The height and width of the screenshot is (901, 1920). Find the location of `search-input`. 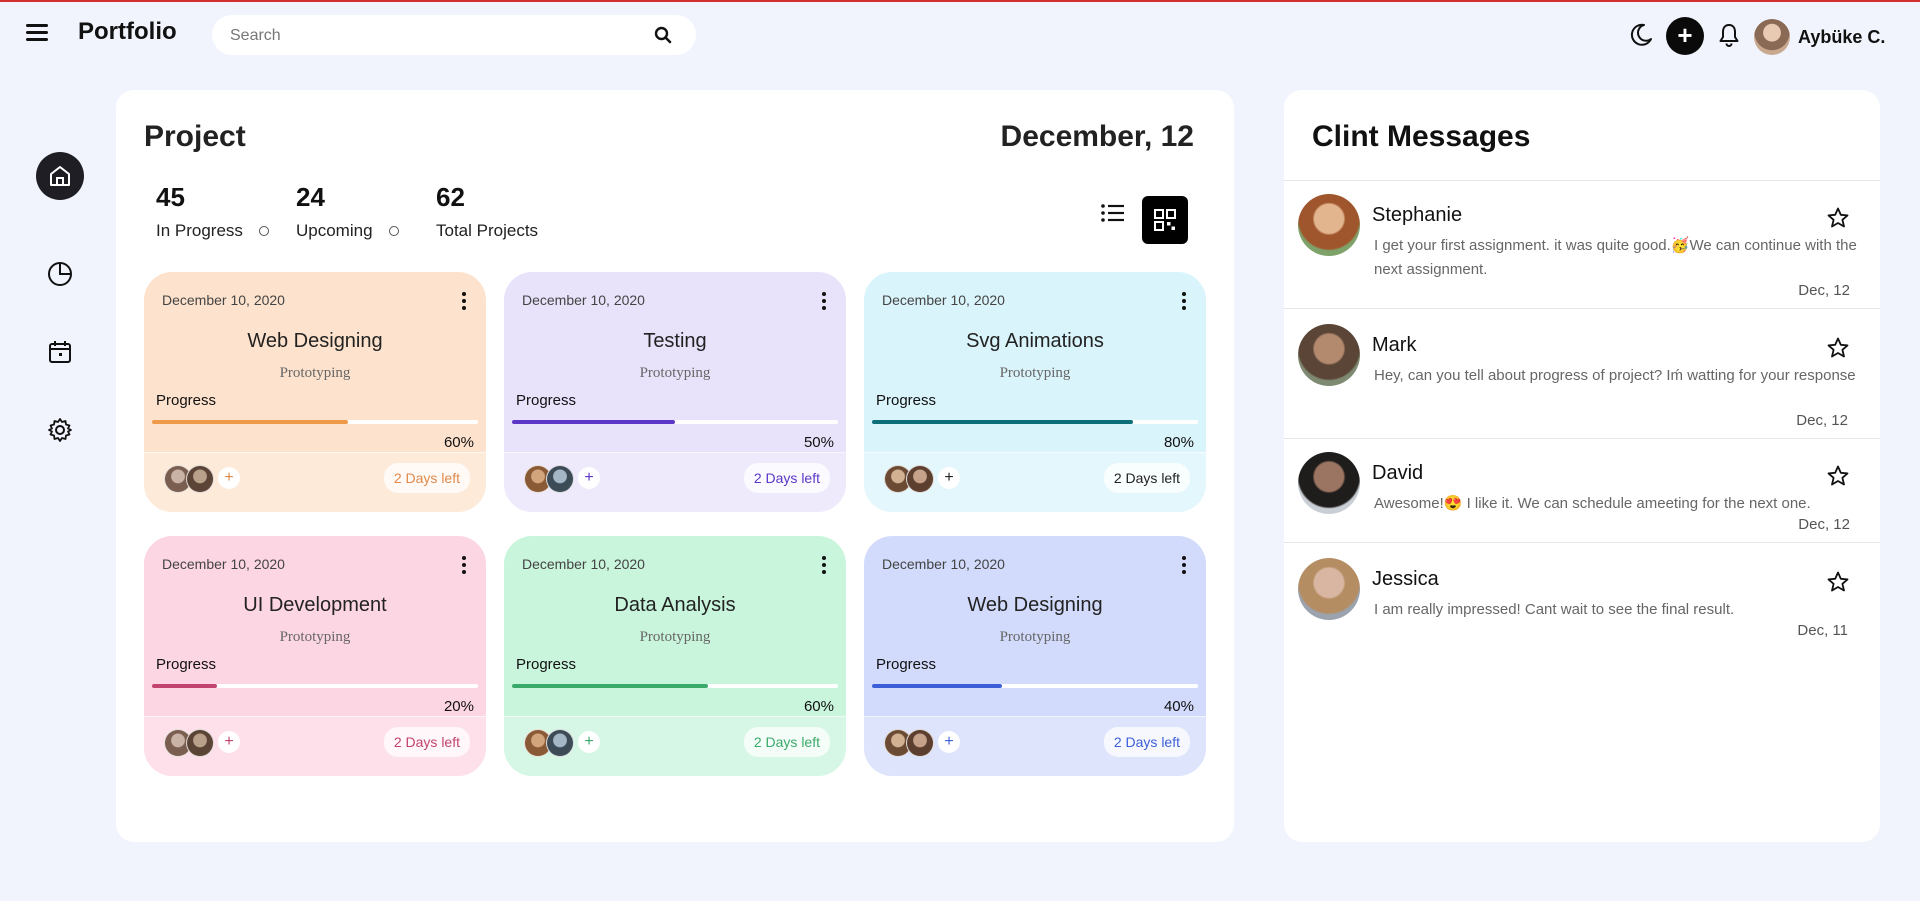

search-input is located at coordinates (430, 36).